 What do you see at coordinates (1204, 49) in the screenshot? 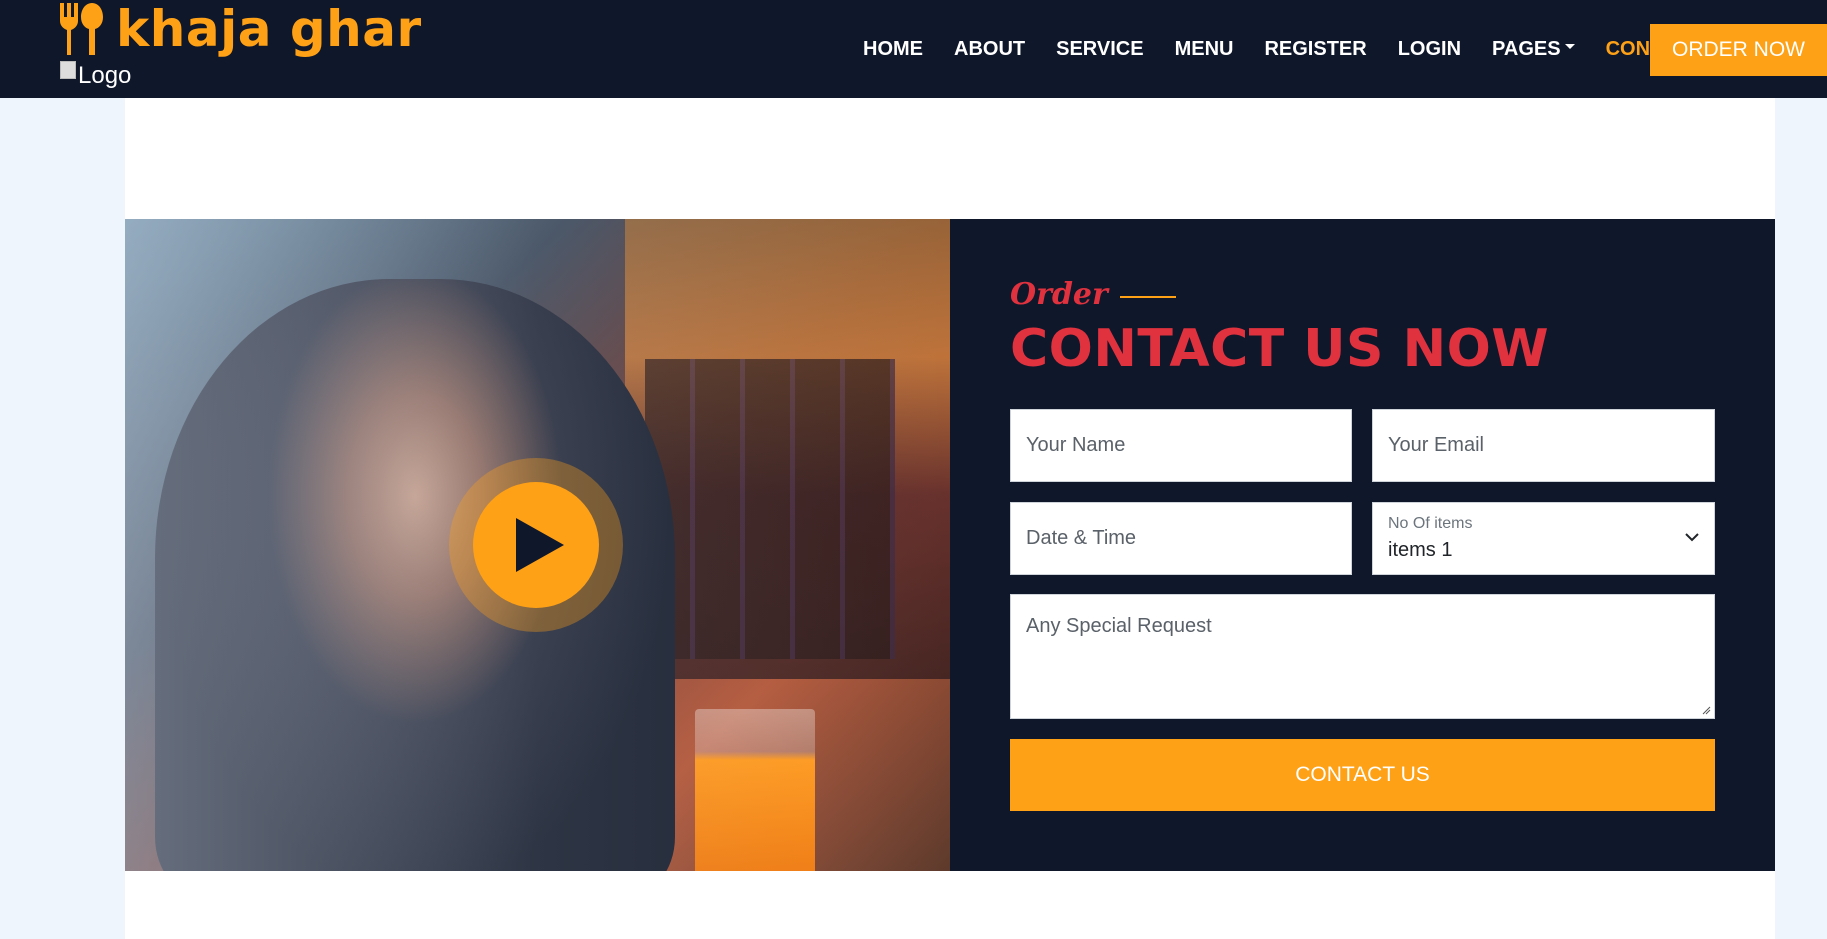
I see `nav-menu: MENU` at bounding box center [1204, 49].